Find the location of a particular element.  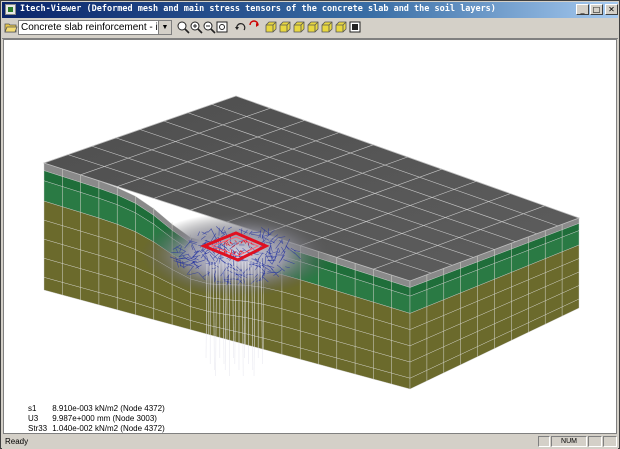

zoom-fit-icon is located at coordinates (222, 27).